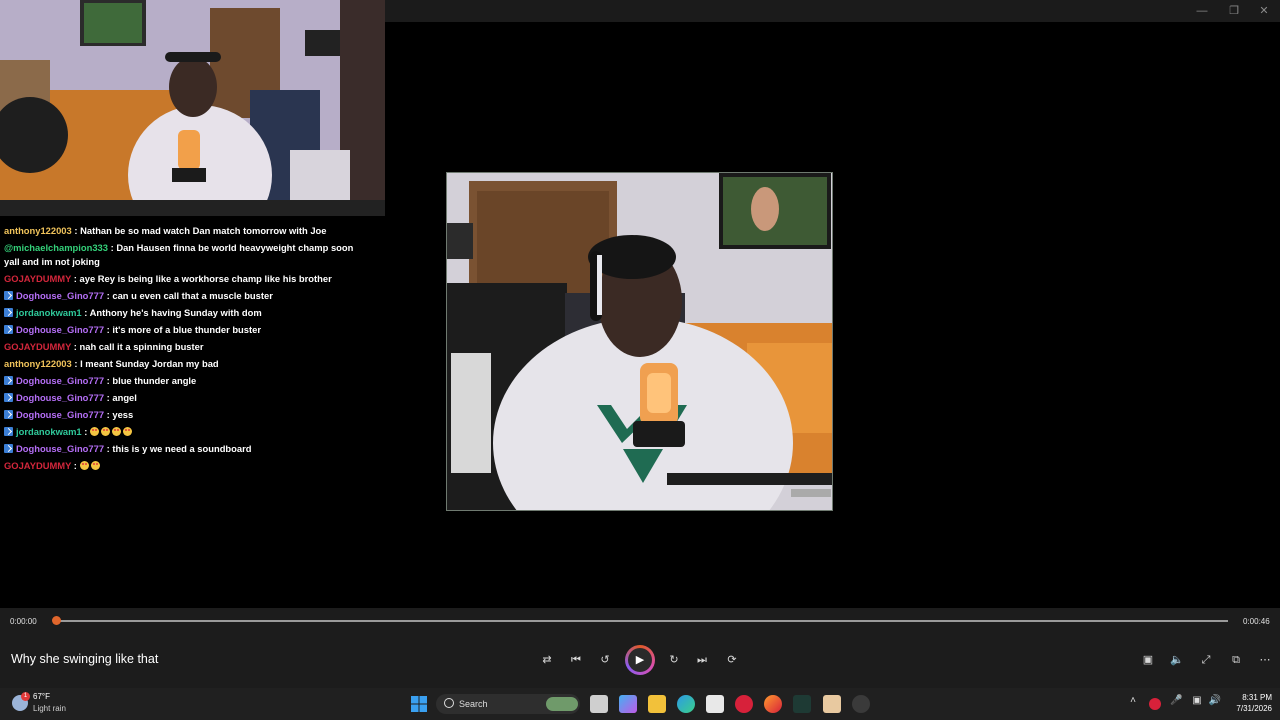 The height and width of the screenshot is (720, 1280). Describe the element at coordinates (1256, 621) in the screenshot. I see `duration: 0:00:46` at that location.